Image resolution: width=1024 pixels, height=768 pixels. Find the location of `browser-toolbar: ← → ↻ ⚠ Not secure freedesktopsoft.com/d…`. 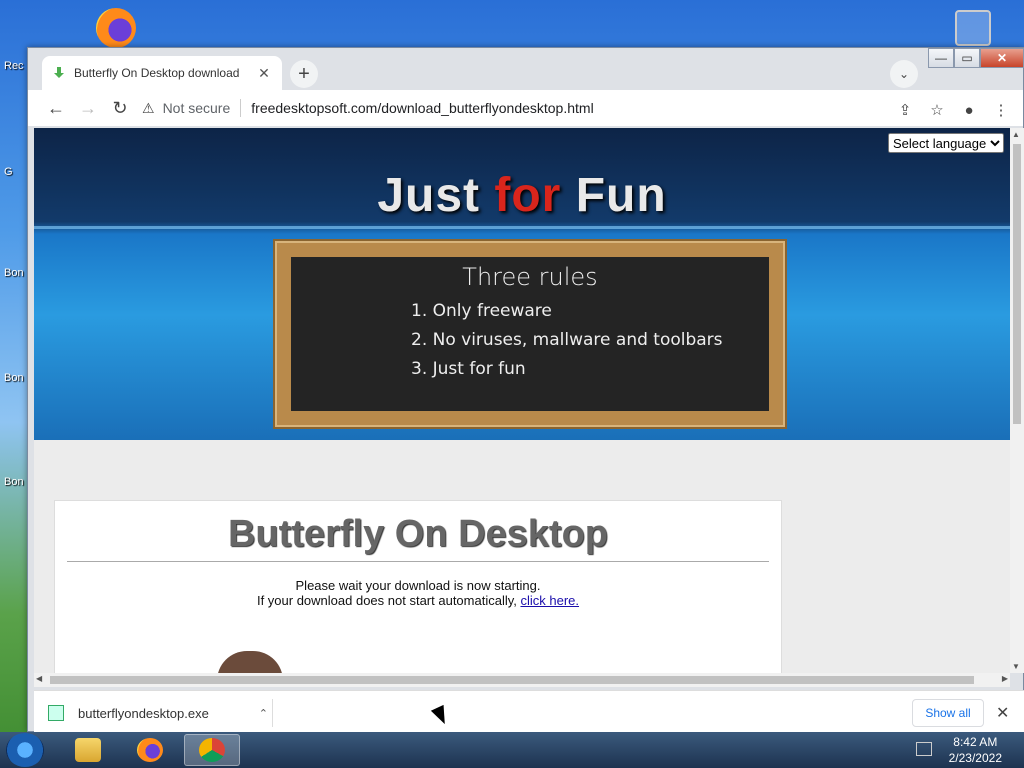

browser-toolbar: ← → ↻ ⚠ Not secure freedesktopsoft.com/d… is located at coordinates (525, 108).